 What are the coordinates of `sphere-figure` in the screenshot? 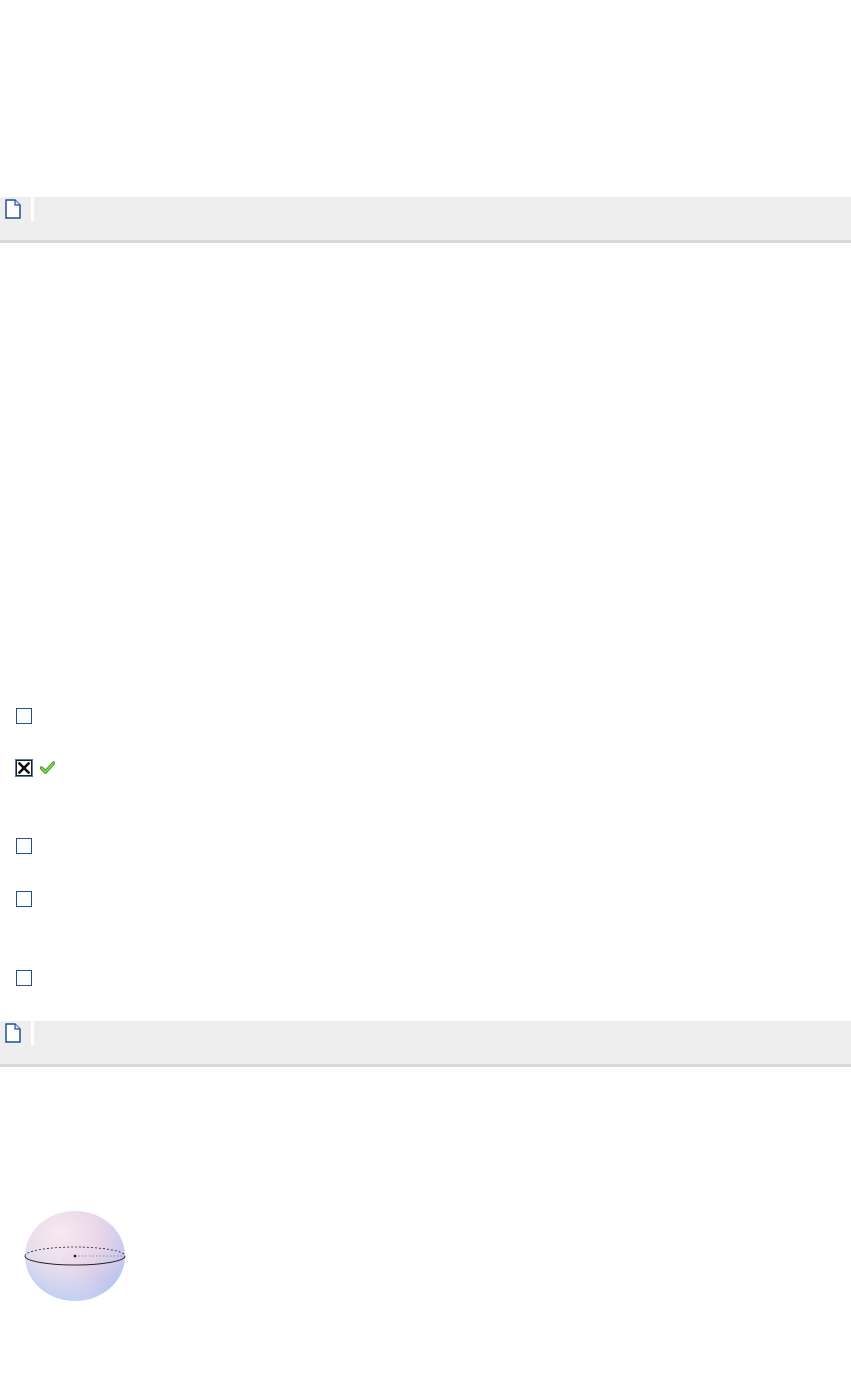 It's located at (75, 1256).